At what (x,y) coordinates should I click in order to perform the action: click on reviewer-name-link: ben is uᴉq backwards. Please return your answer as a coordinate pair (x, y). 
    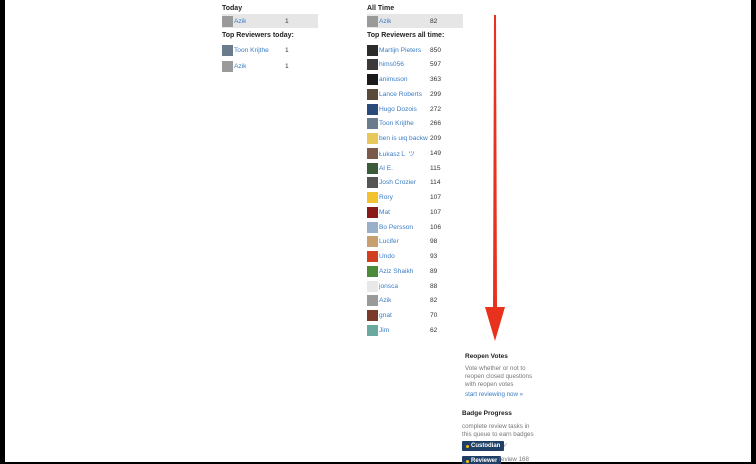
    Looking at the image, I should click on (403, 138).